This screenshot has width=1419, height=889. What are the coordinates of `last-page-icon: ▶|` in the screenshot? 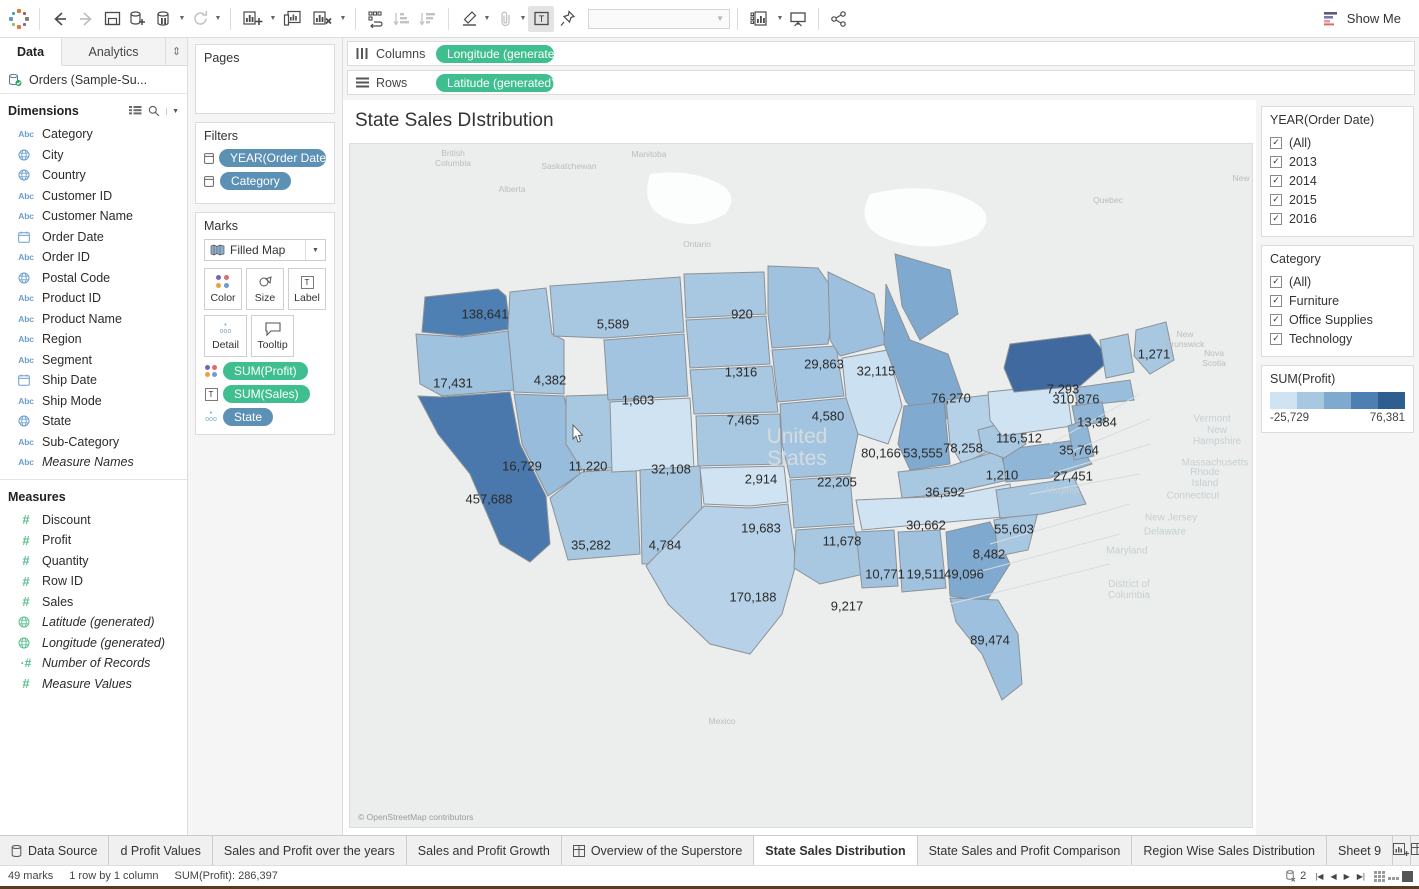 It's located at (1361, 876).